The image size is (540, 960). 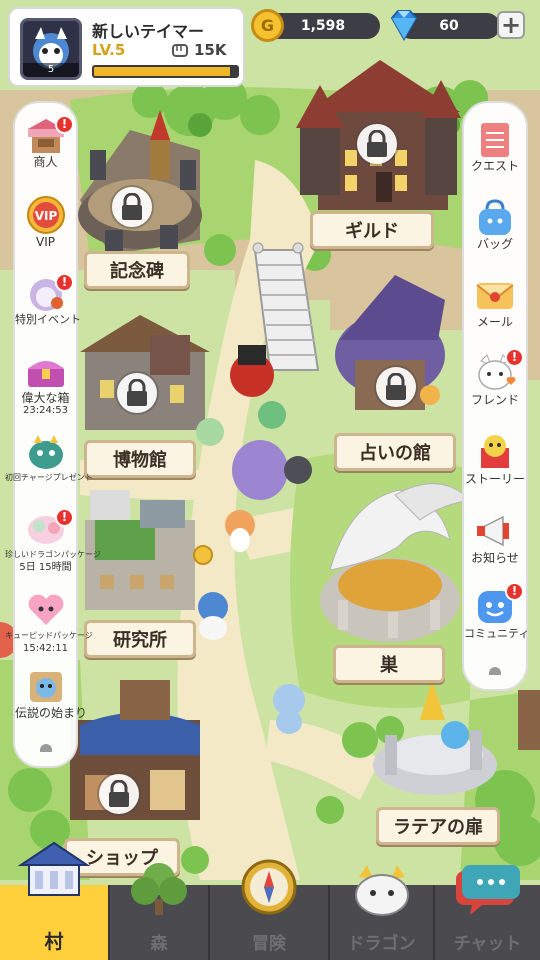 I want to click on nav-label: チャット, so click(x=487, y=944).